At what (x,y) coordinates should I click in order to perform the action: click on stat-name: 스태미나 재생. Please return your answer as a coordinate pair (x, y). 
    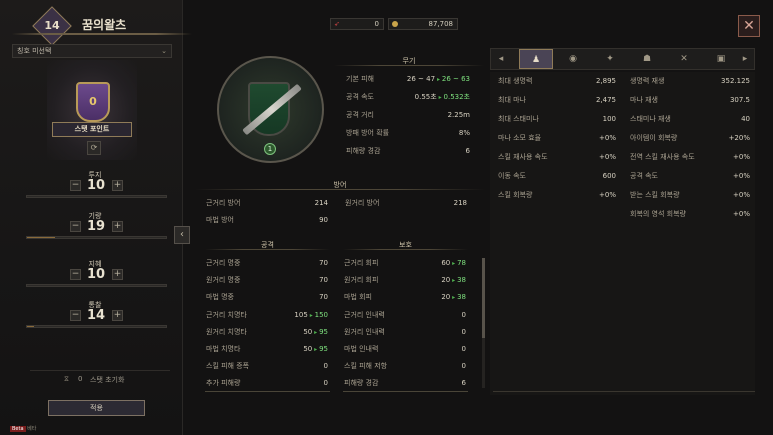
    Looking at the image, I should click on (650, 119).